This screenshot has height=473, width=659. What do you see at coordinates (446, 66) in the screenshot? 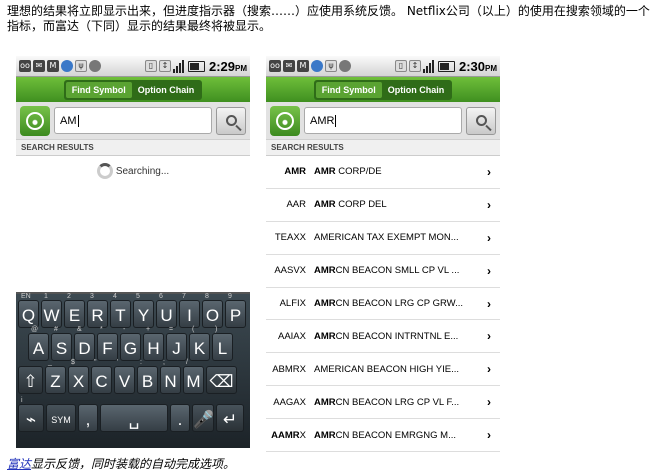
I see `battery-icon` at bounding box center [446, 66].